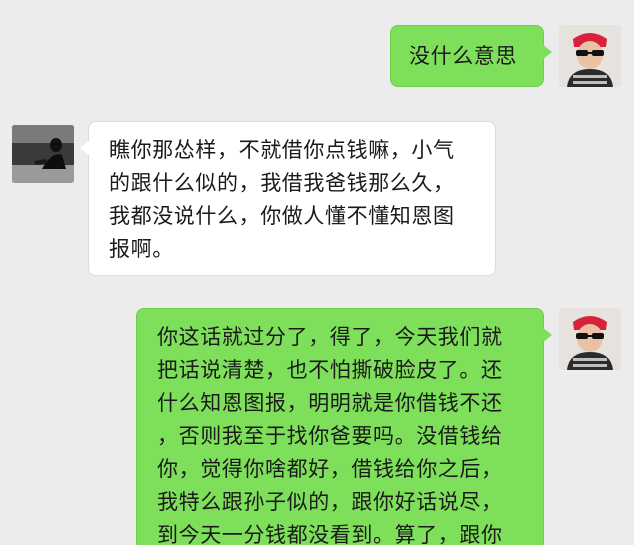  Describe the element at coordinates (330, 469) in the screenshot. I see `message-line: 你，觉得你啥都好，借钱给你之后，` at that location.